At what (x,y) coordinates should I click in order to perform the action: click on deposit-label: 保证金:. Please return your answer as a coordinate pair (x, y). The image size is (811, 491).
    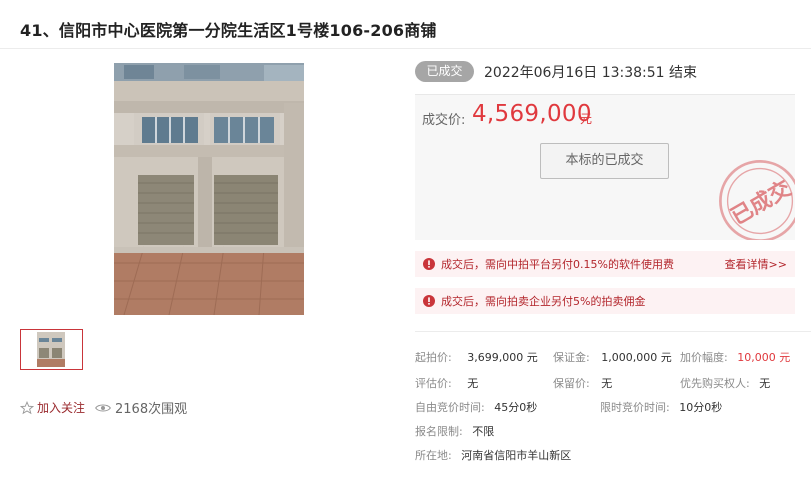
    Looking at the image, I should click on (571, 357).